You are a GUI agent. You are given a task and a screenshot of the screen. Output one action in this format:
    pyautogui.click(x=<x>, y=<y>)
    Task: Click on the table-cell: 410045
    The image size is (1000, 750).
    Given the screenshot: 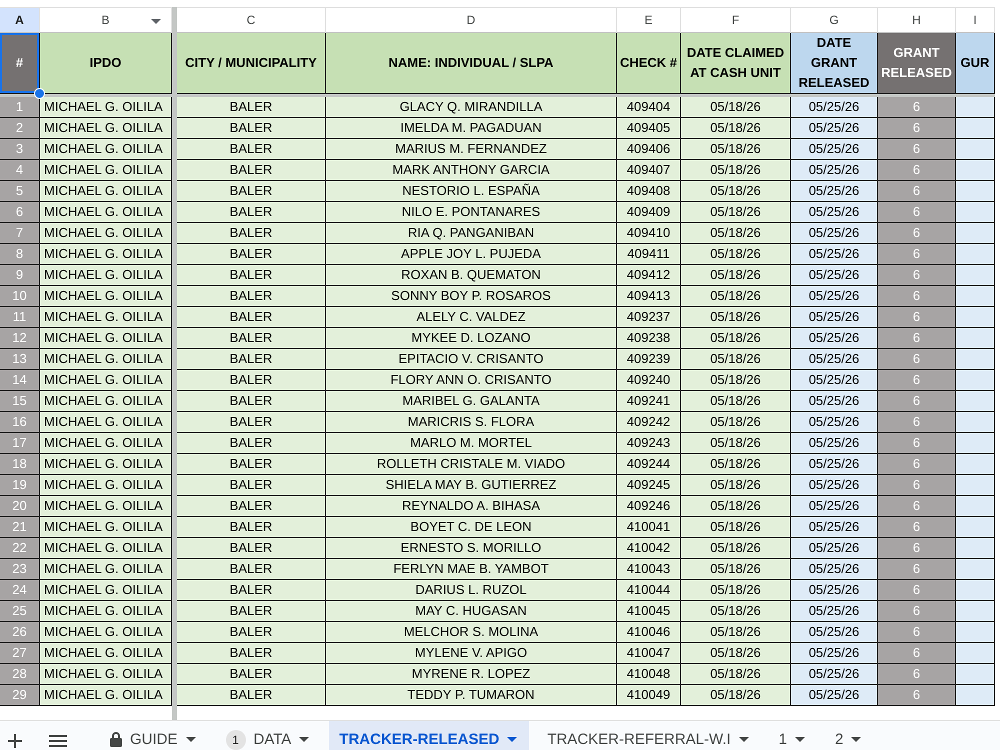 What is the action you would take?
    pyautogui.click(x=649, y=611)
    